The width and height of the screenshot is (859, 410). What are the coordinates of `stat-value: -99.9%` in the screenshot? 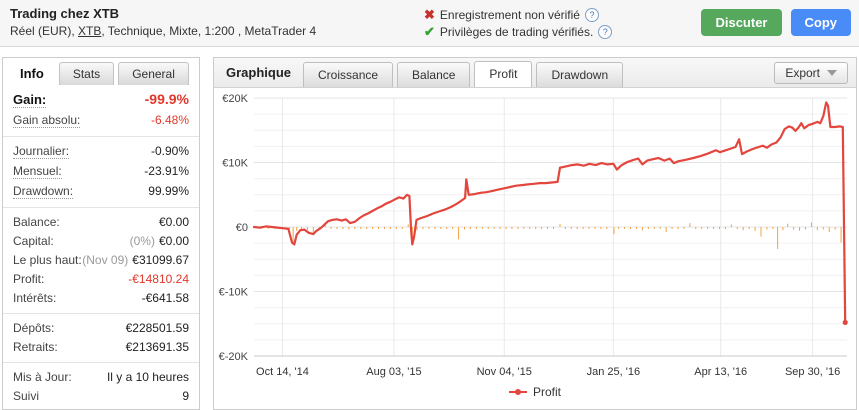 It's located at (166, 99).